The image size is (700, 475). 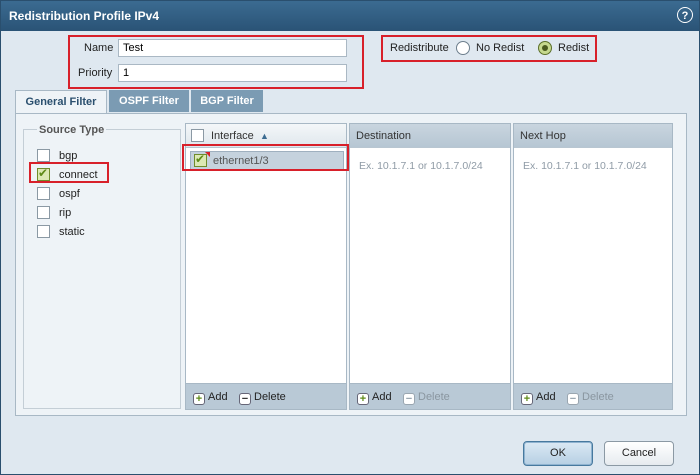 I want to click on dialog-titlebar: Redistribution Profile IPv4 ?, so click(x=350, y=16).